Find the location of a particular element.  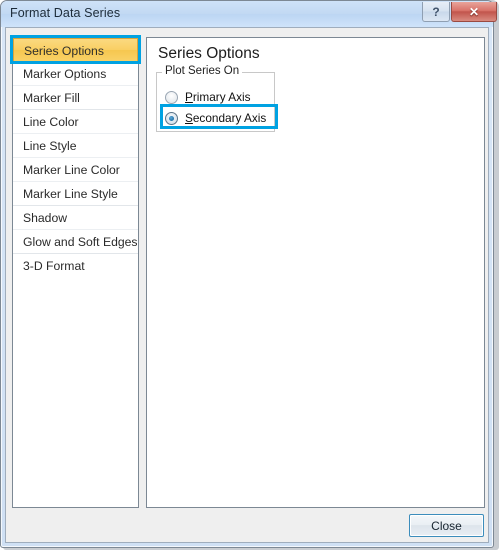

sidebar-item-3d-format: 3-D Format is located at coordinates (75, 266).